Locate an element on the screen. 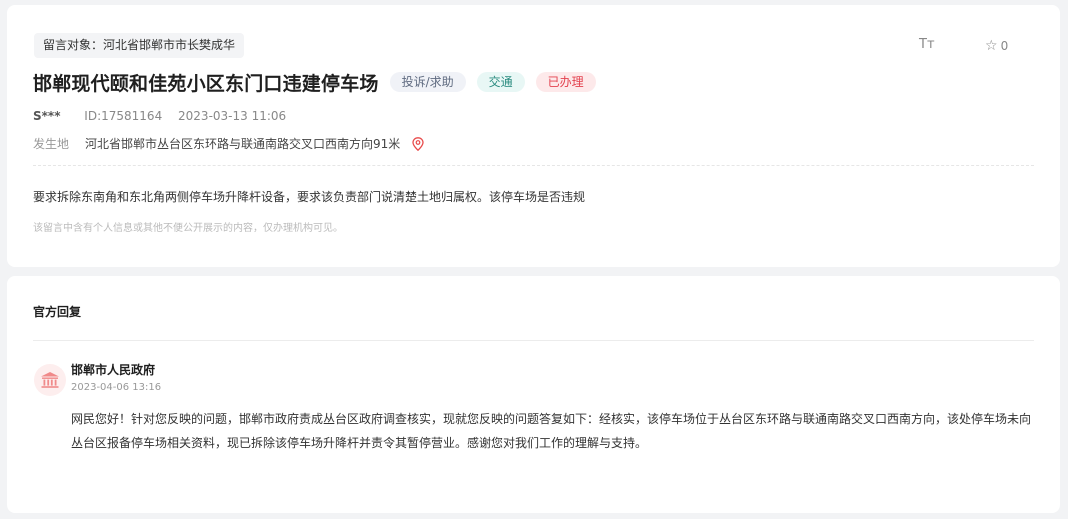 Image resolution: width=1068 pixels, height=519 pixels. reply-organization: 邯郸市人民政府 is located at coordinates (113, 370).